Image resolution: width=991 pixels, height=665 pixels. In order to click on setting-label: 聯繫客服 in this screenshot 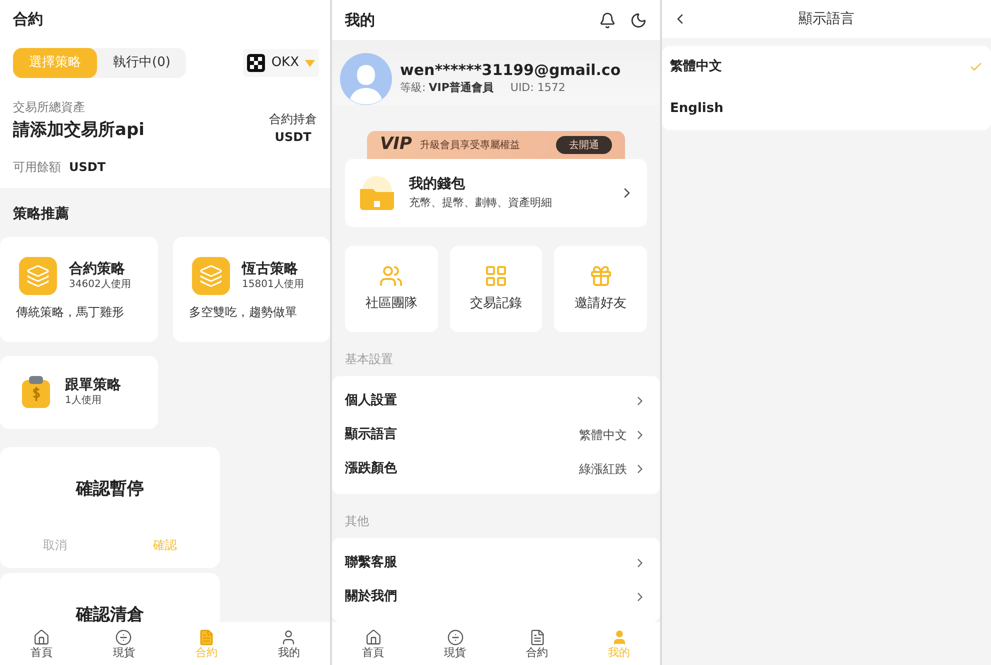, I will do `click(371, 563)`.